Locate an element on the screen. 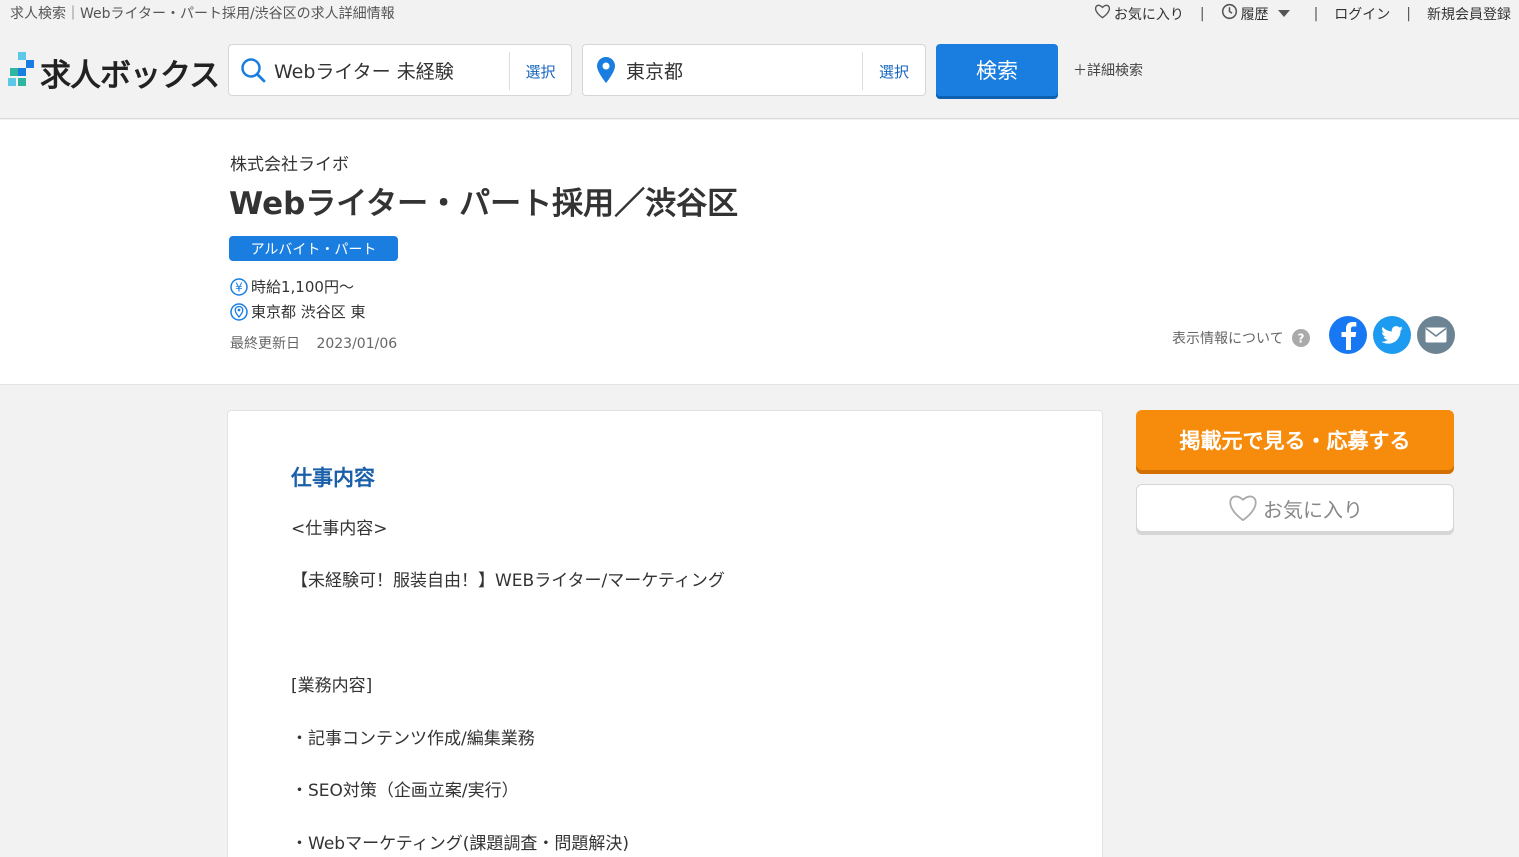  keyword-search-box: Webライター 未経験 選択 is located at coordinates (400, 70).